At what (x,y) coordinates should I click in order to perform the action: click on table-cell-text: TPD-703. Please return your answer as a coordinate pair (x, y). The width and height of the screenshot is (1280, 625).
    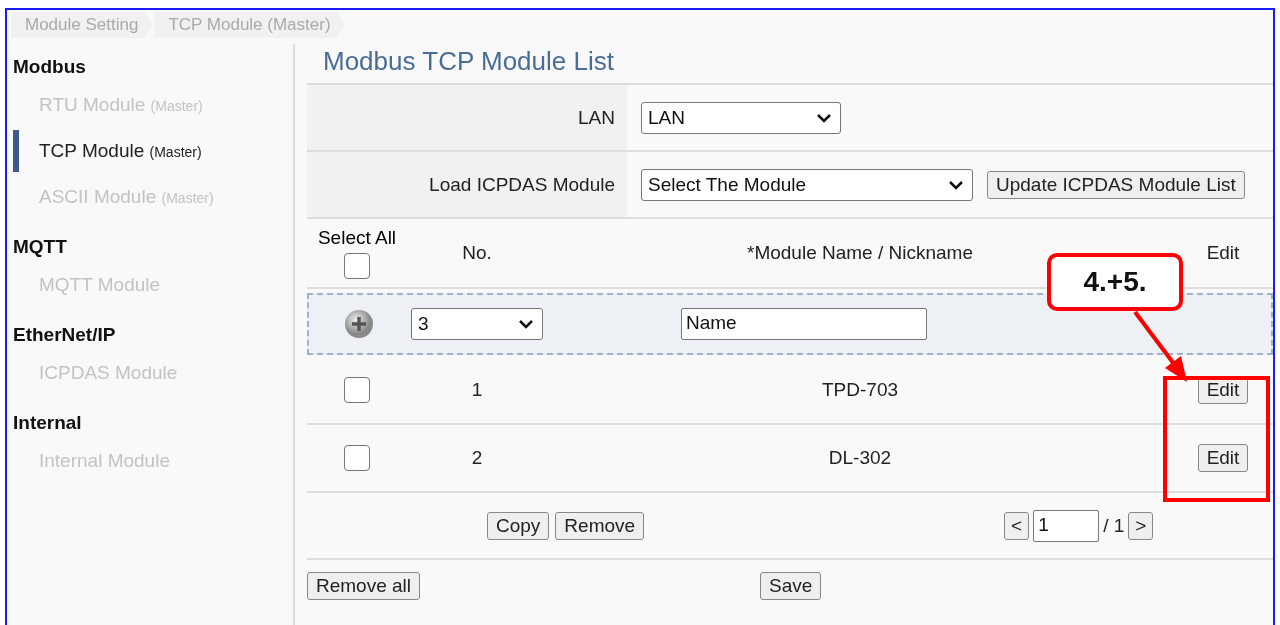
    Looking at the image, I should click on (860, 390).